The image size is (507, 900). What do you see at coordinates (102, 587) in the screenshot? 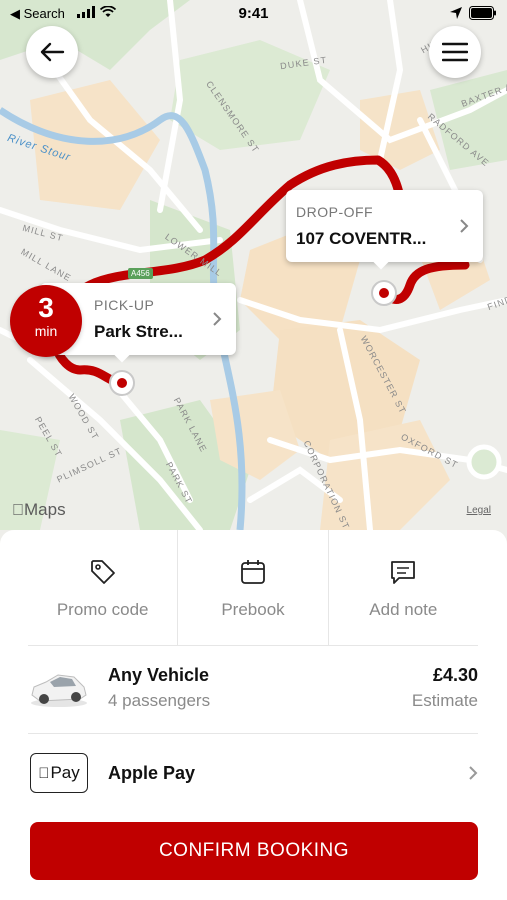
I see `promo-code-button: Promo code` at bounding box center [102, 587].